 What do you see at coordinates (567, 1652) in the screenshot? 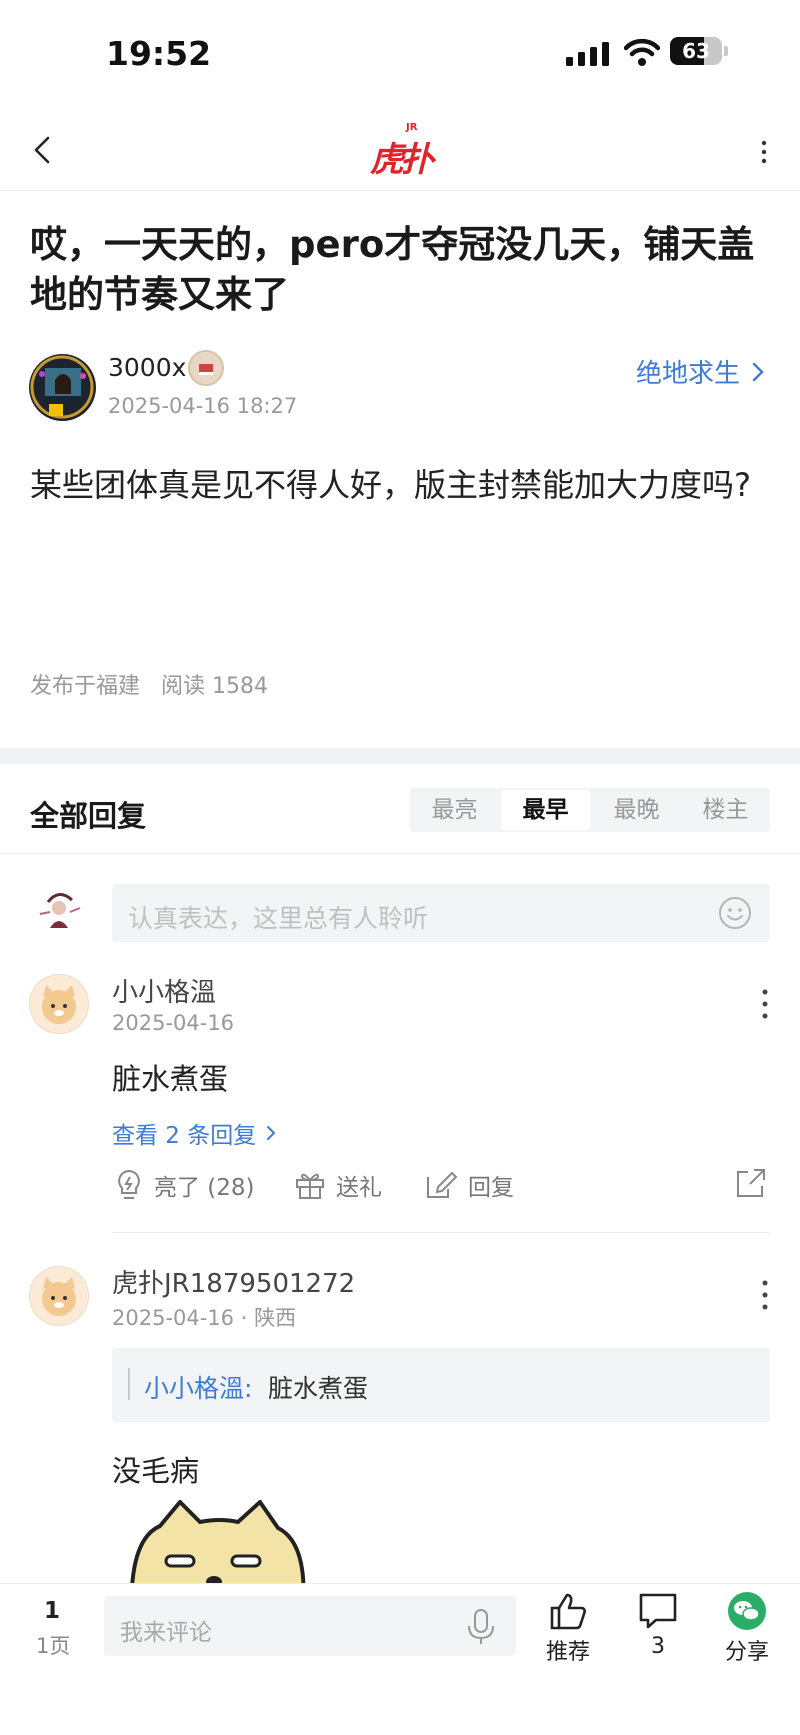
I see `recommend-label: 推荐` at bounding box center [567, 1652].